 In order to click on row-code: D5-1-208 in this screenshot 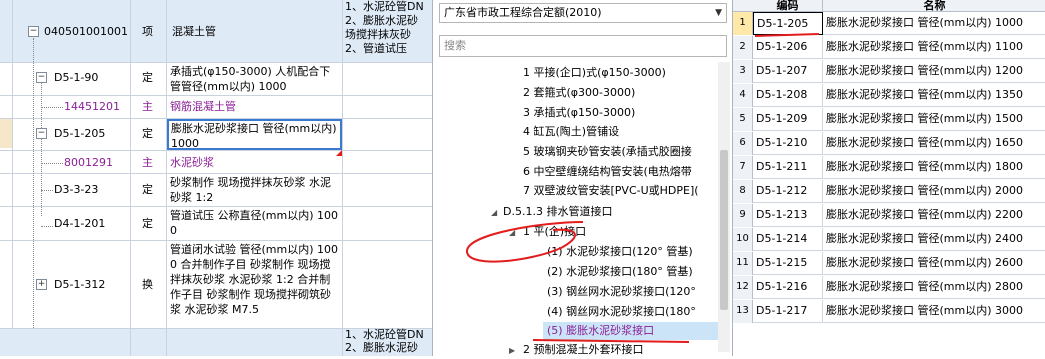, I will do `click(788, 95)`.